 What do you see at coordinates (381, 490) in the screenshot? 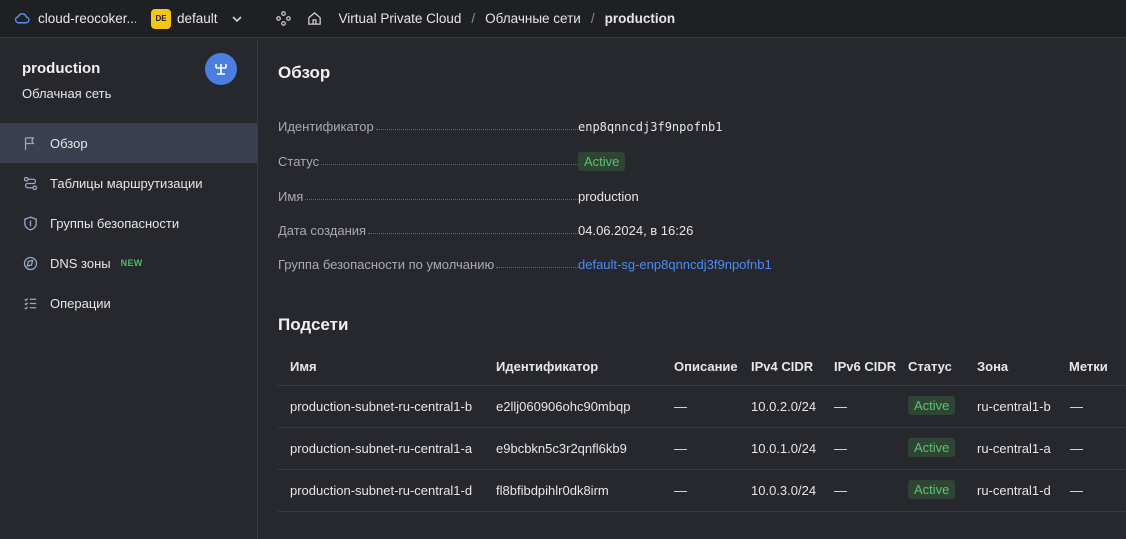
I see `subnet-name: production-subnet-ru-central1-d` at bounding box center [381, 490].